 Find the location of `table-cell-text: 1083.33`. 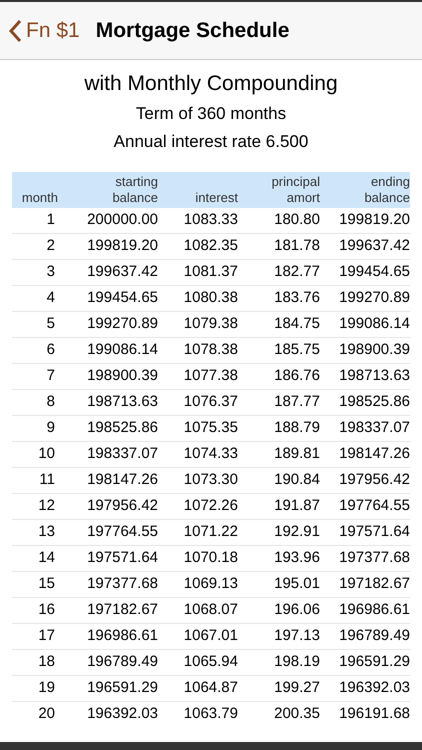

table-cell-text: 1083.33 is located at coordinates (210, 220).